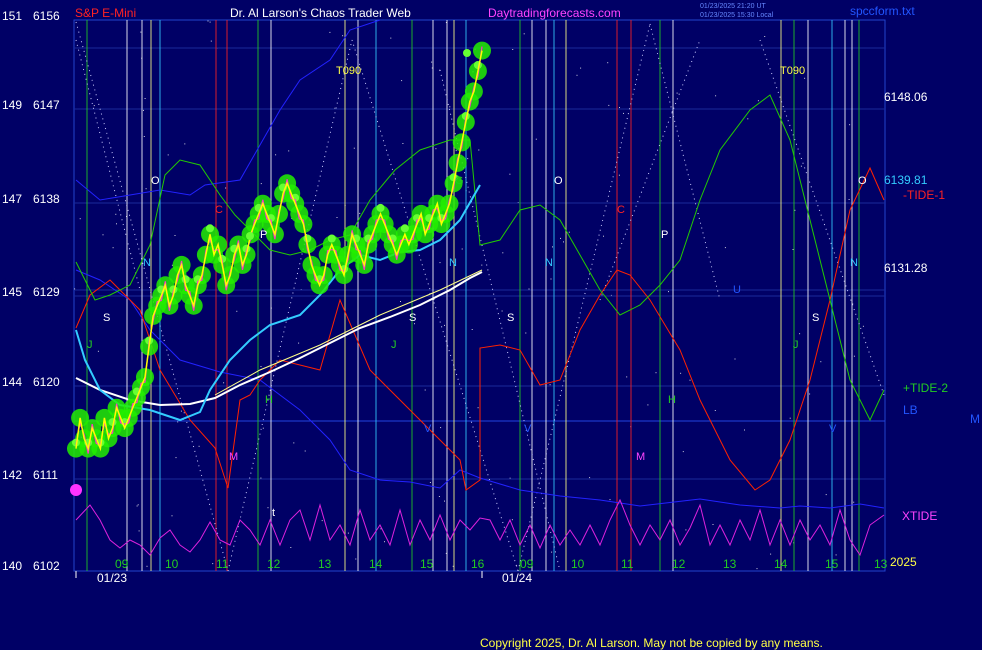  What do you see at coordinates (730, 564) in the screenshot?
I see `x-tick-label: 13` at bounding box center [730, 564].